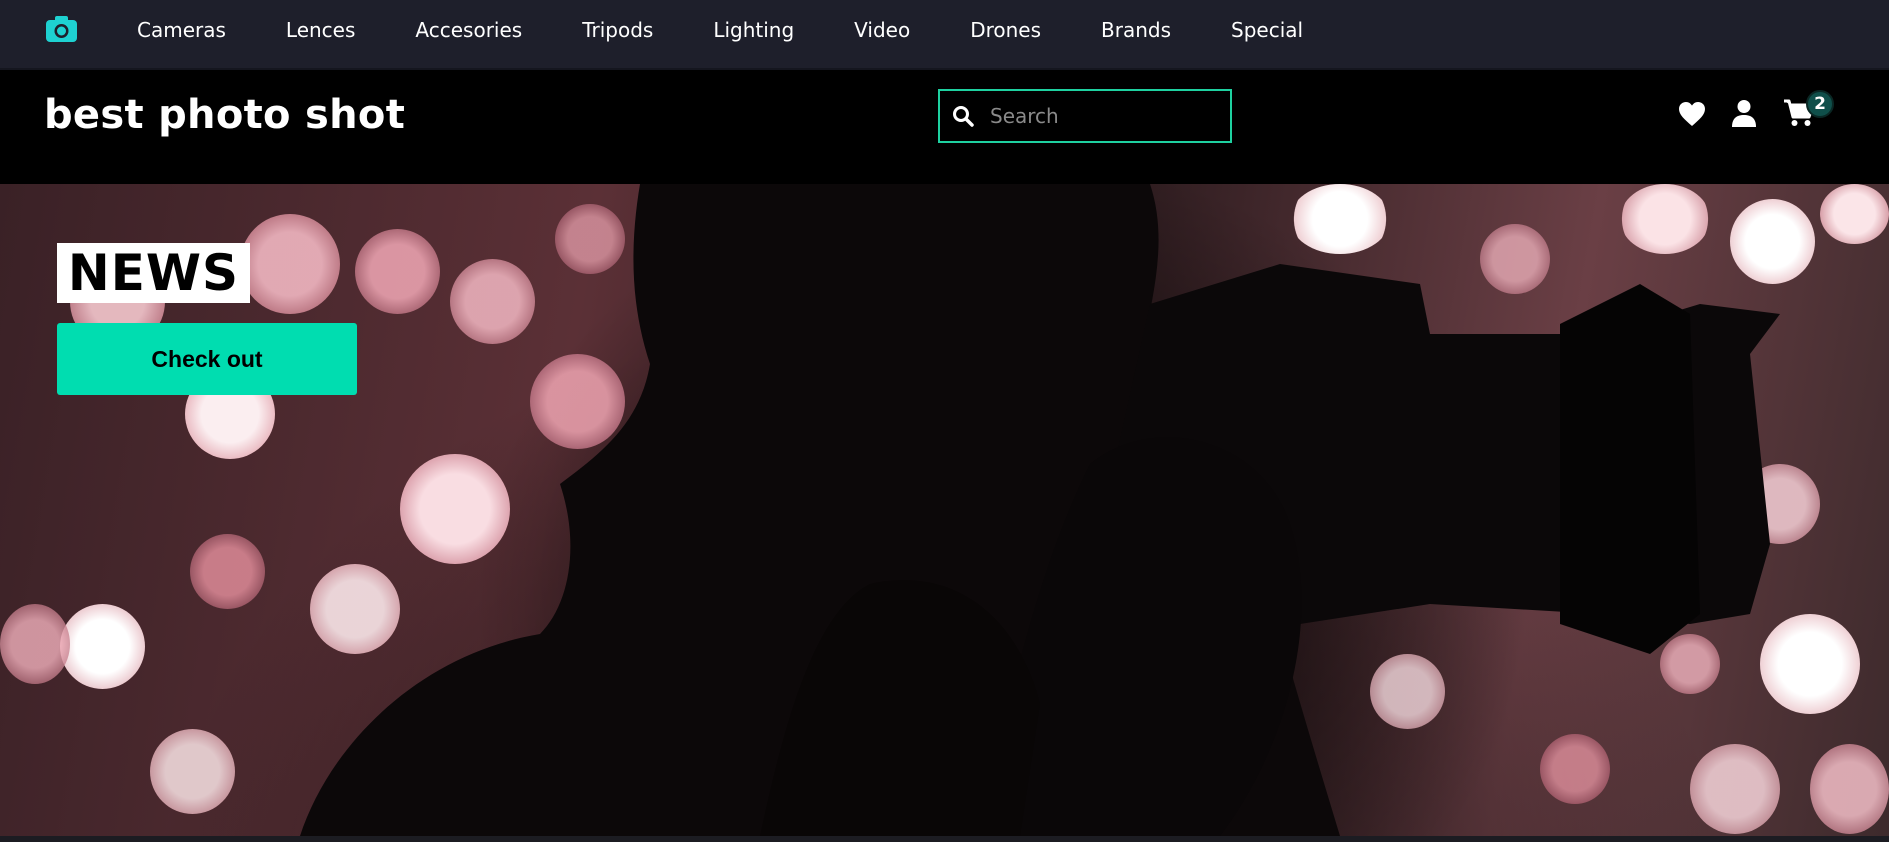 This screenshot has width=1889, height=842. Describe the element at coordinates (617, 30) in the screenshot. I see `nav-item-tripods: Tripods` at that location.